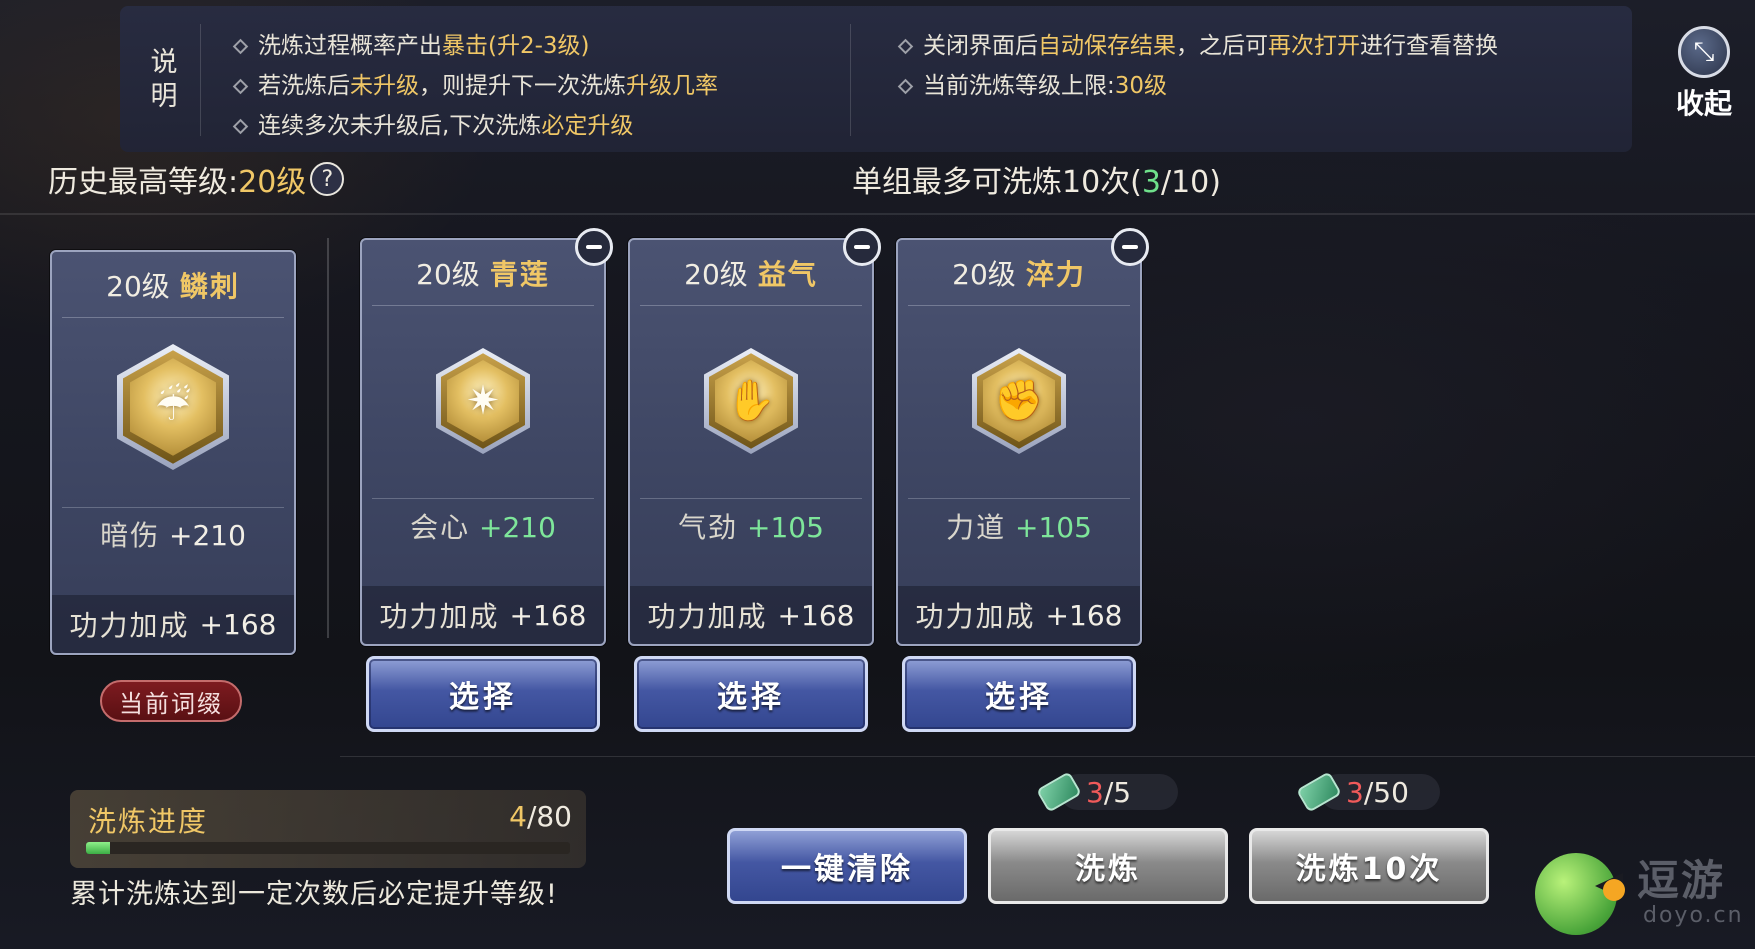 The height and width of the screenshot is (949, 1755). What do you see at coordinates (672, 86) in the screenshot?
I see `info-highlight: 升级几率` at bounding box center [672, 86].